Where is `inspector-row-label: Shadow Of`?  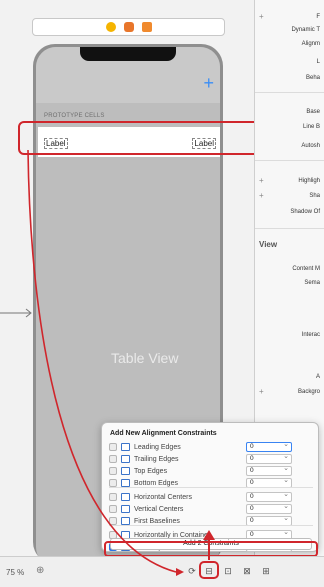 inspector-row-label: Shadow Of is located at coordinates (305, 212).